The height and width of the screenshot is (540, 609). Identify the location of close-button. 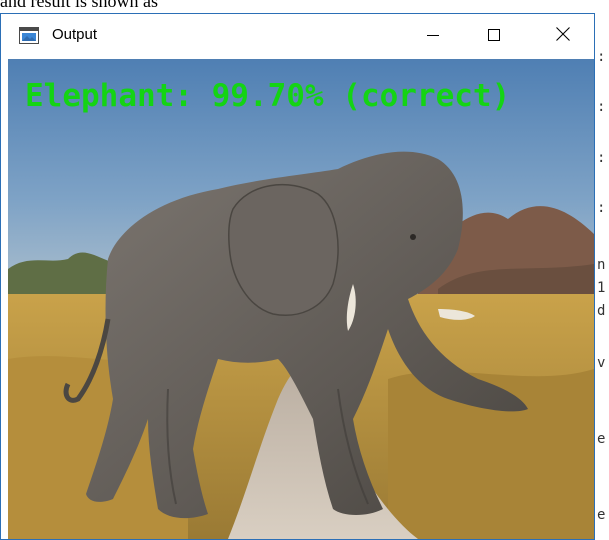
(563, 36).